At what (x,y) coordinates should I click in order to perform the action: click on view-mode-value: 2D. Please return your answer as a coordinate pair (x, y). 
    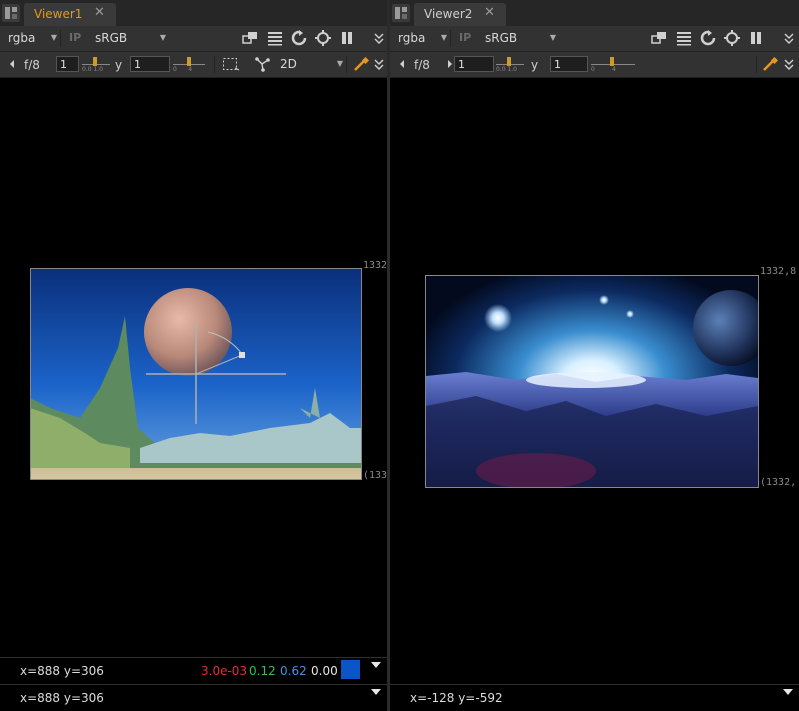
    Looking at the image, I should click on (288, 64).